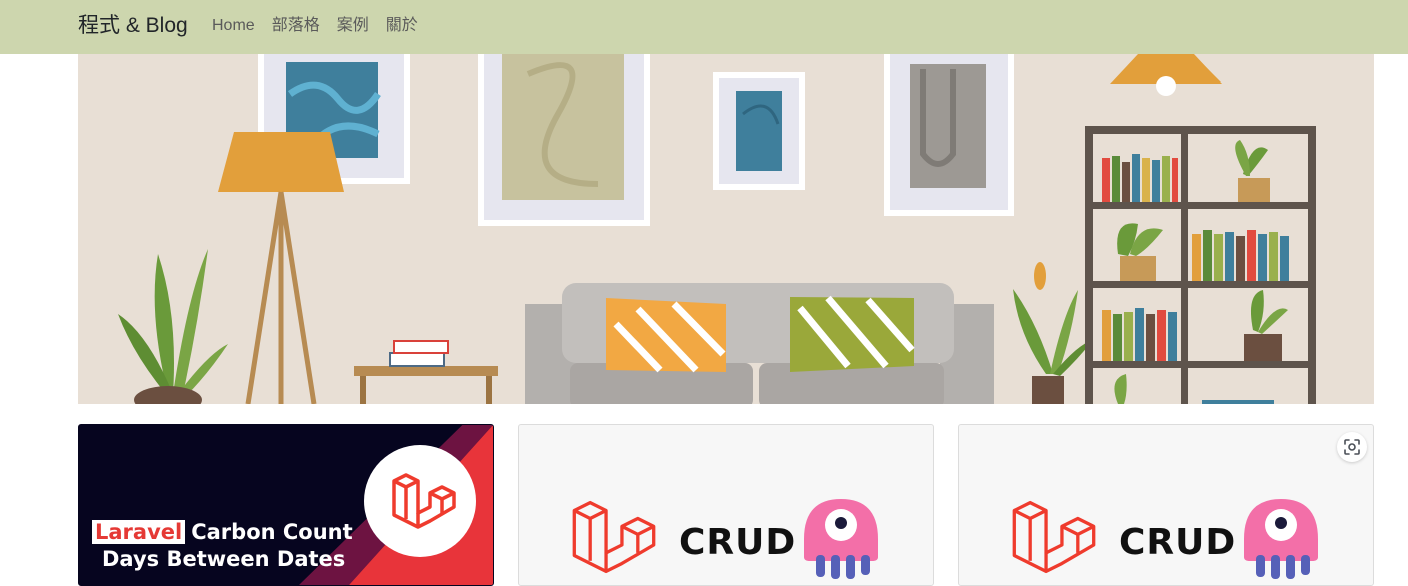  What do you see at coordinates (704, 27) in the screenshot?
I see `top-navbar: 程式 & Blog Home 部落格 案例 關於` at bounding box center [704, 27].